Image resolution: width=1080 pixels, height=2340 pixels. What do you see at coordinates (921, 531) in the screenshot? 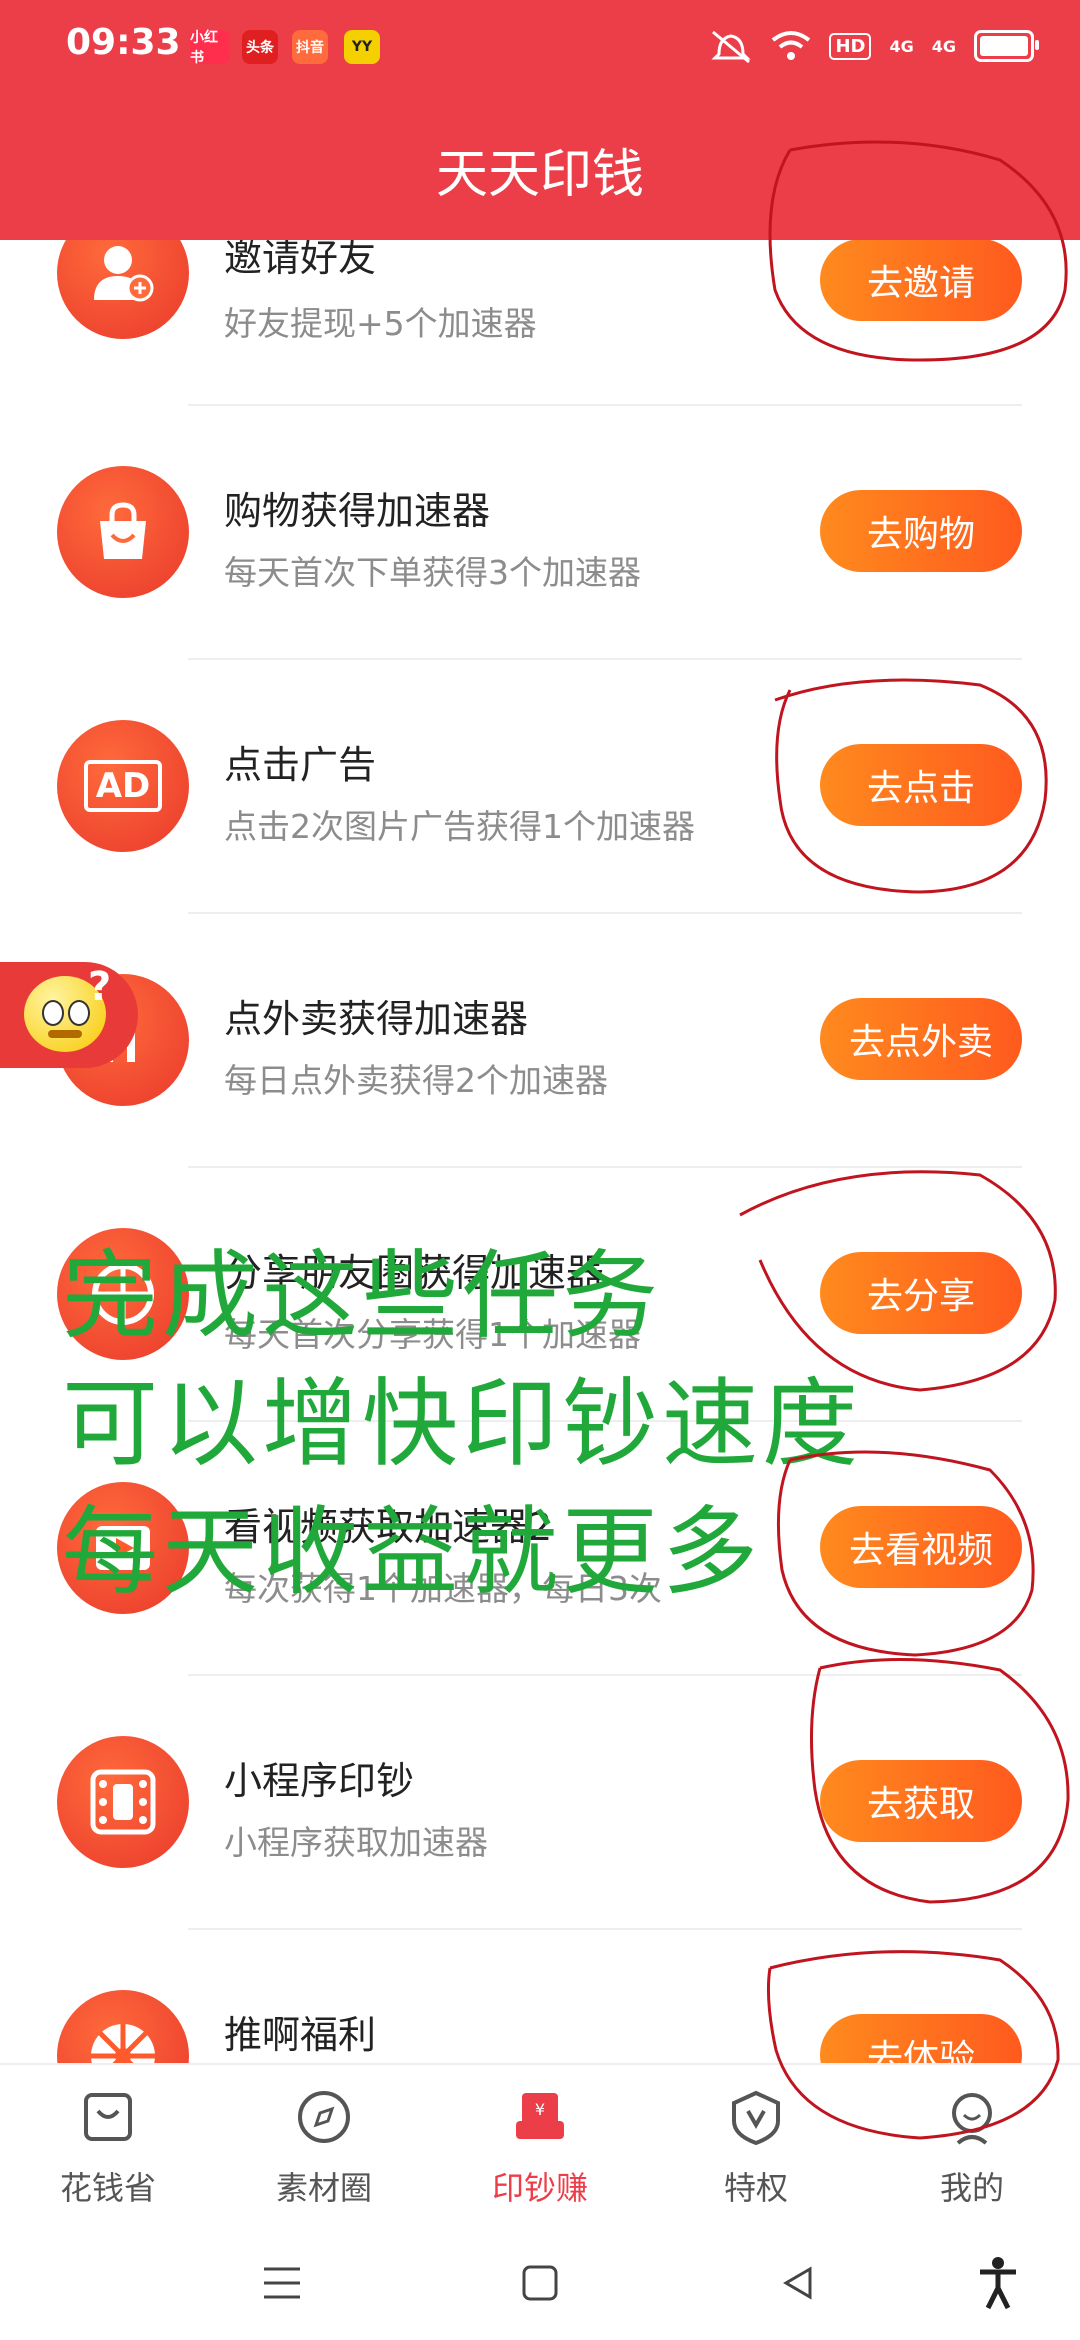
I see `shop-button: 去购物` at bounding box center [921, 531].